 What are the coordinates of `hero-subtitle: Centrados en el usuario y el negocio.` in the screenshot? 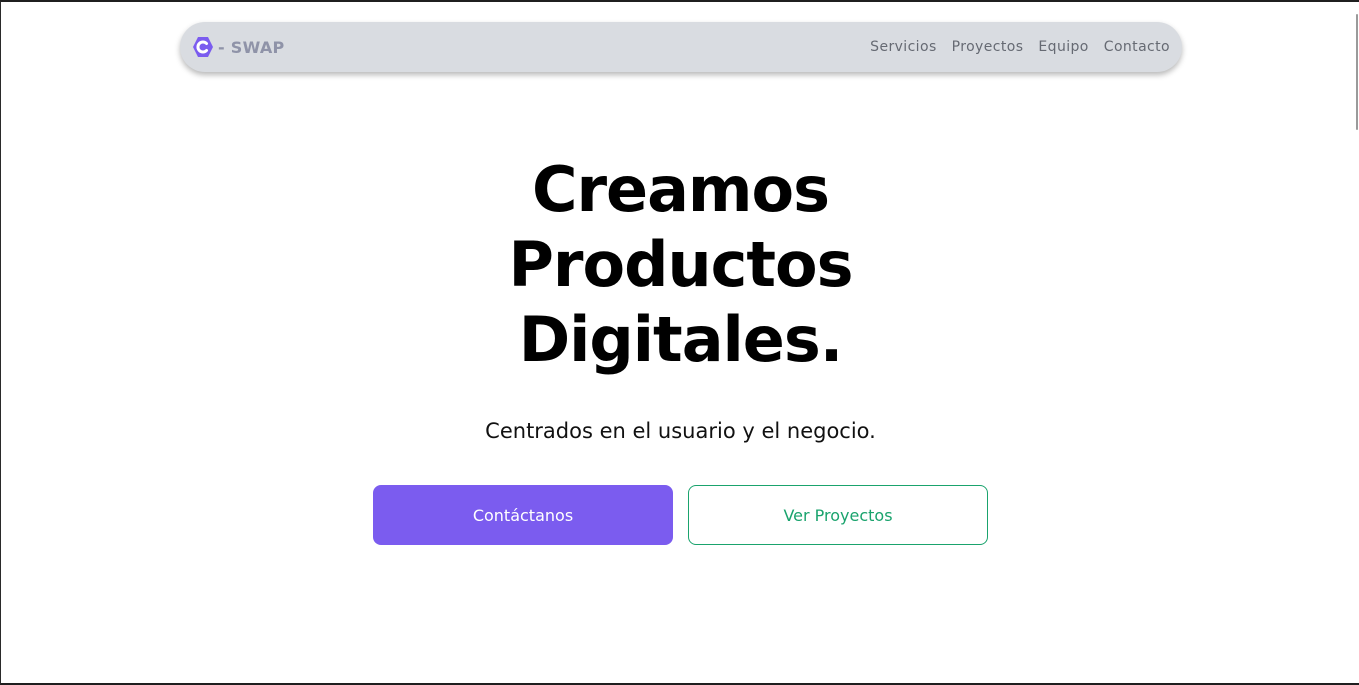 It's located at (680, 431).